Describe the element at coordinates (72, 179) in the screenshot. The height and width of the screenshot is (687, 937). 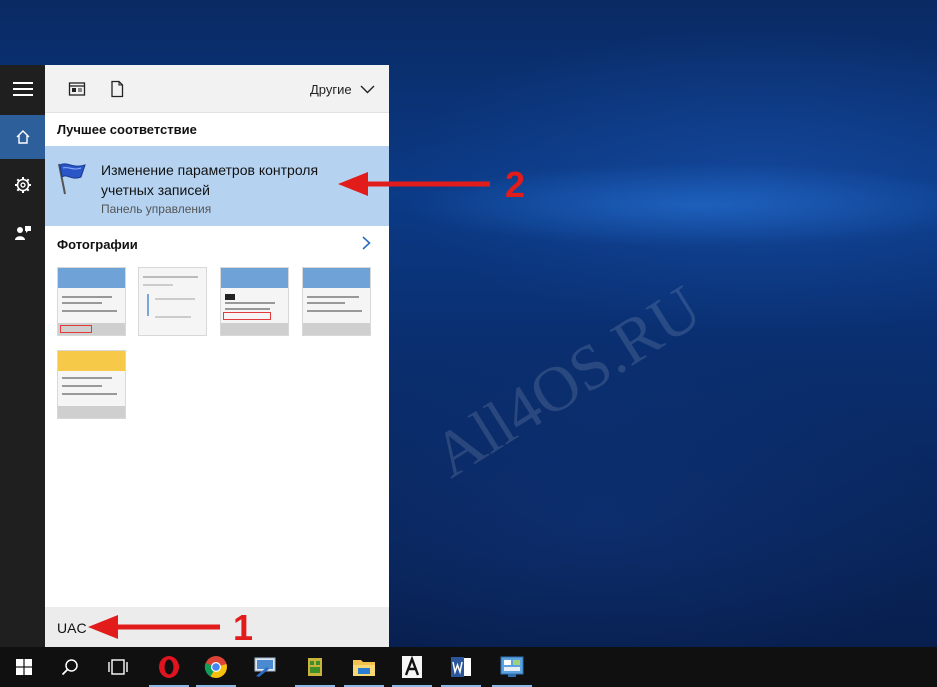
I see `uac-flag-icon` at that location.